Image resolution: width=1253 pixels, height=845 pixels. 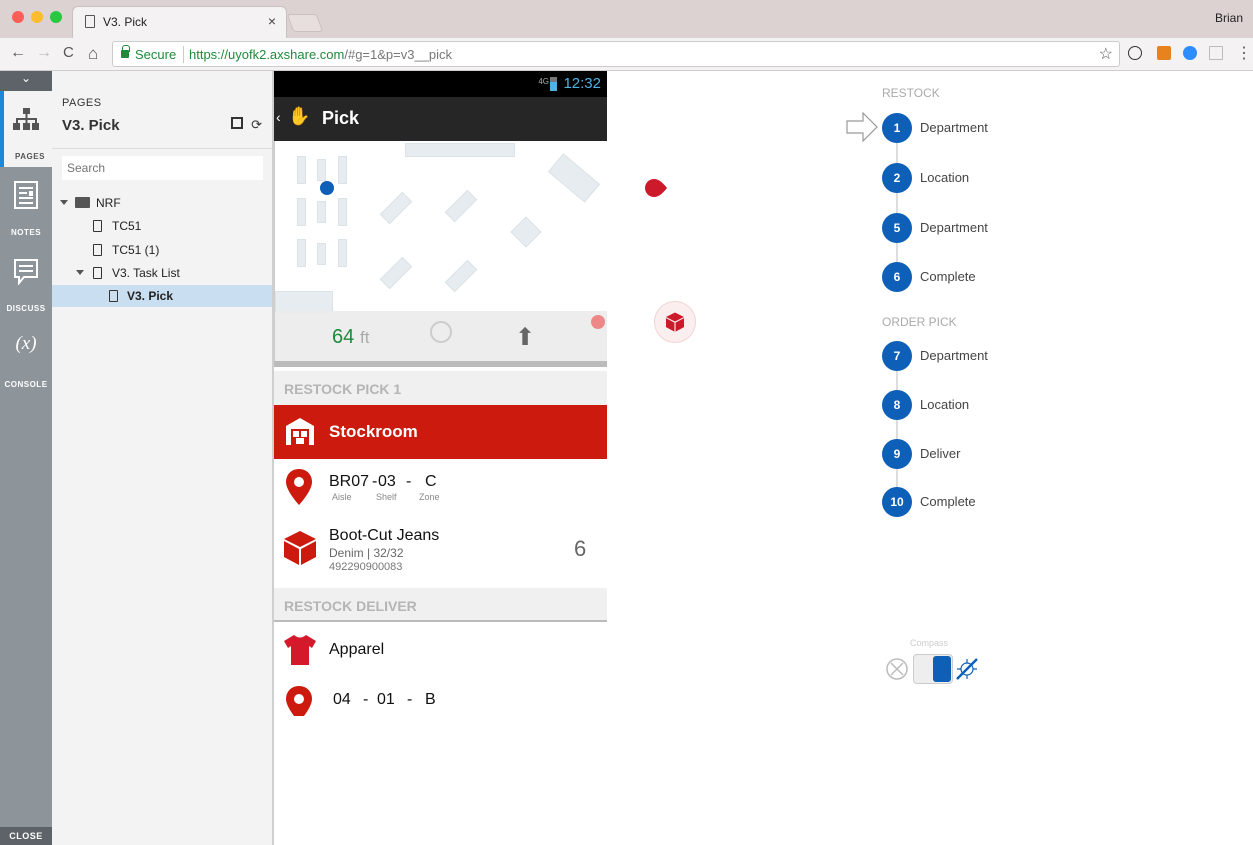 What do you see at coordinates (305, 23) in the screenshot?
I see `new-tab-button` at bounding box center [305, 23].